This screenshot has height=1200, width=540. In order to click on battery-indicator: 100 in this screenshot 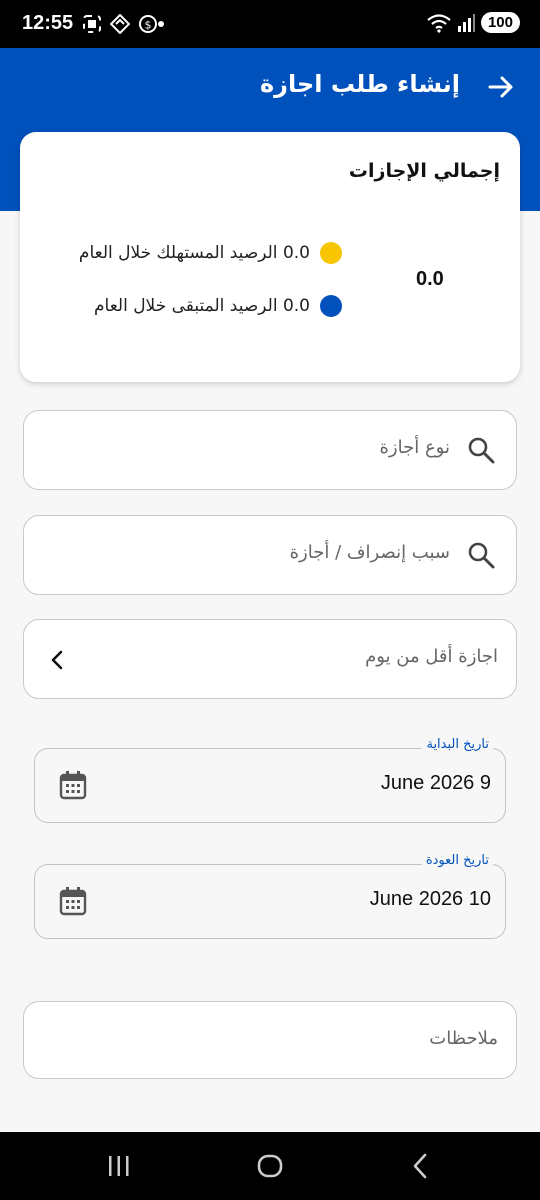, I will do `click(500, 22)`.